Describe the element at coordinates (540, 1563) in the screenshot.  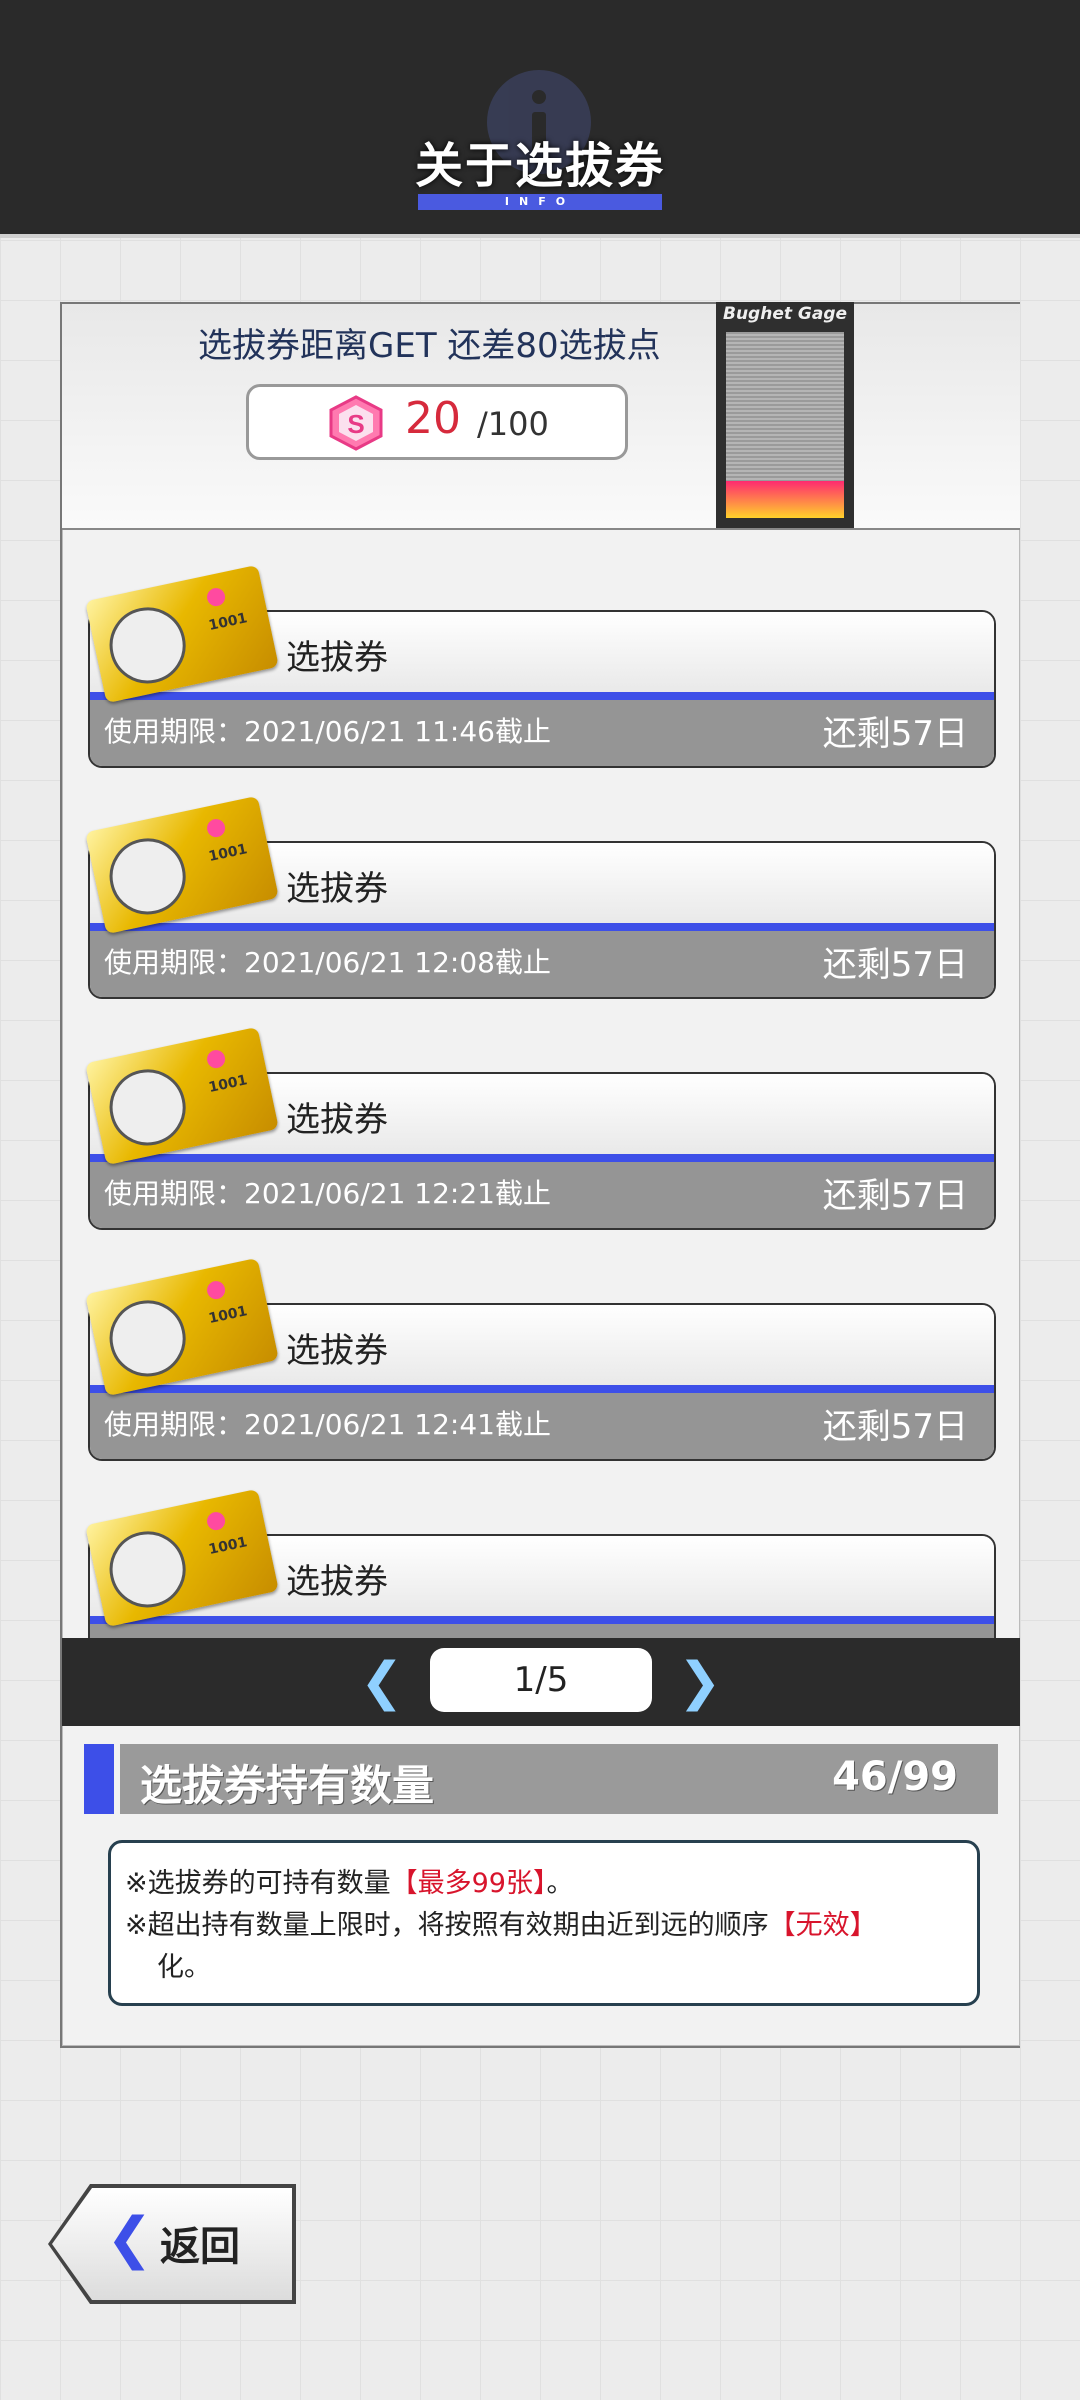
I see `ticket-item: 选拔券 1001` at that location.